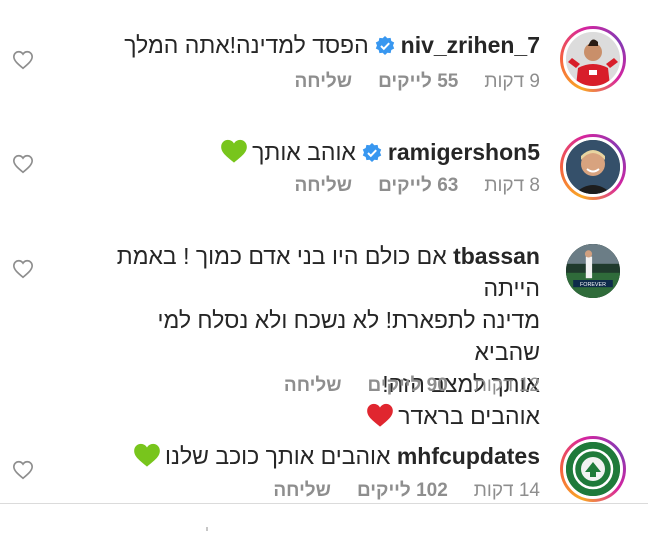  Describe the element at coordinates (324, 503) in the screenshot. I see `bottom-divider` at that location.